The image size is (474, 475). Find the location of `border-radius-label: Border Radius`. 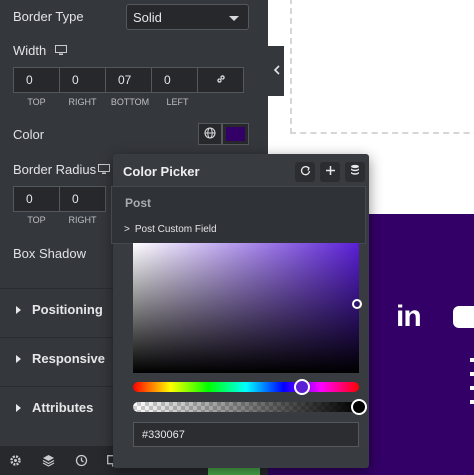

border-radius-label: Border Radius is located at coordinates (55, 169).